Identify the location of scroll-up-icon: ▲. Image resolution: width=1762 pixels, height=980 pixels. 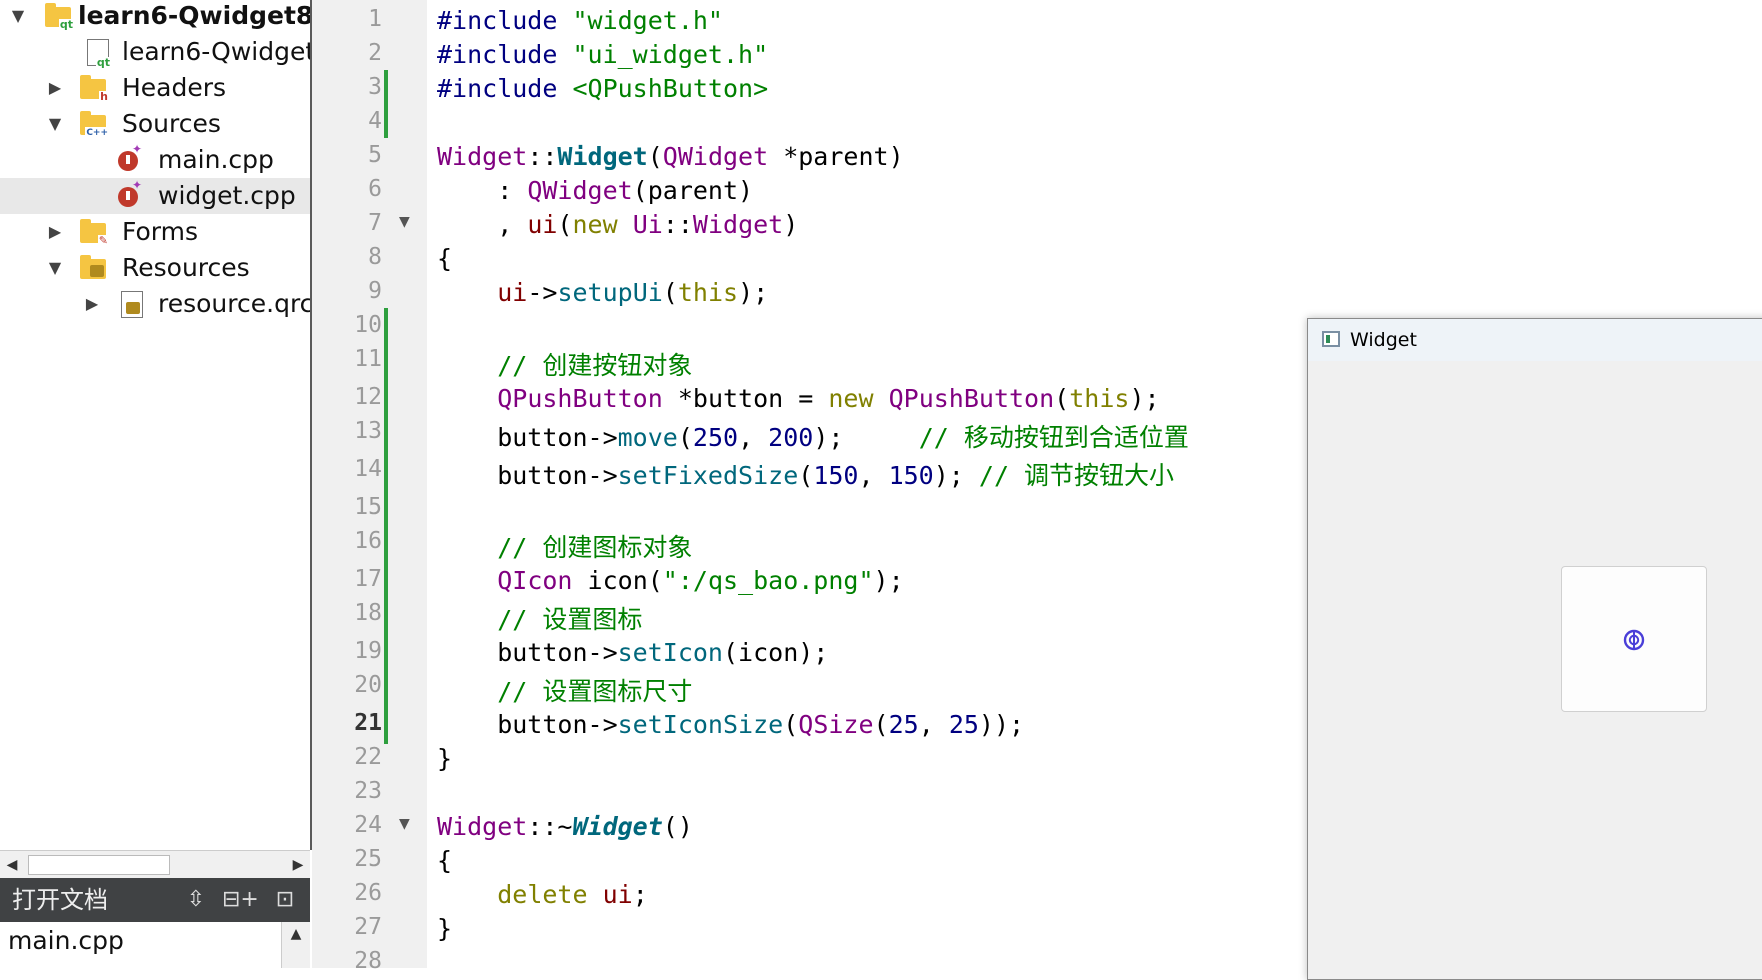
(295, 945).